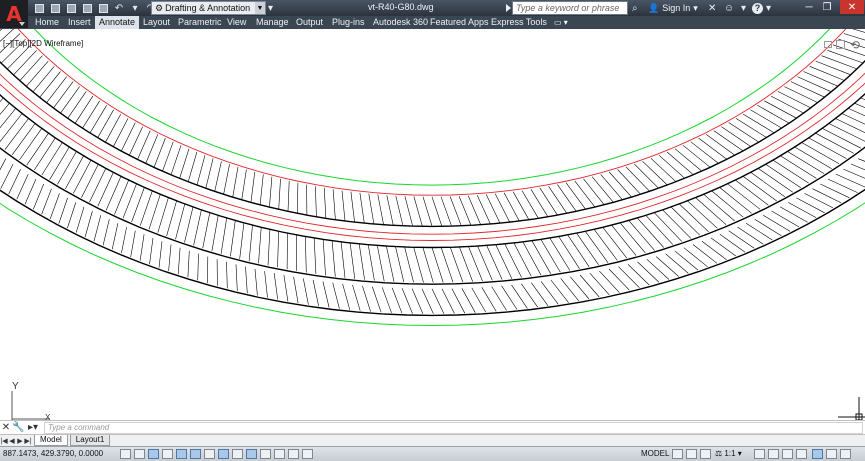 This screenshot has height=461, width=865. Describe the element at coordinates (676, 8) in the screenshot. I see `sign-in-label: Sign In` at that location.